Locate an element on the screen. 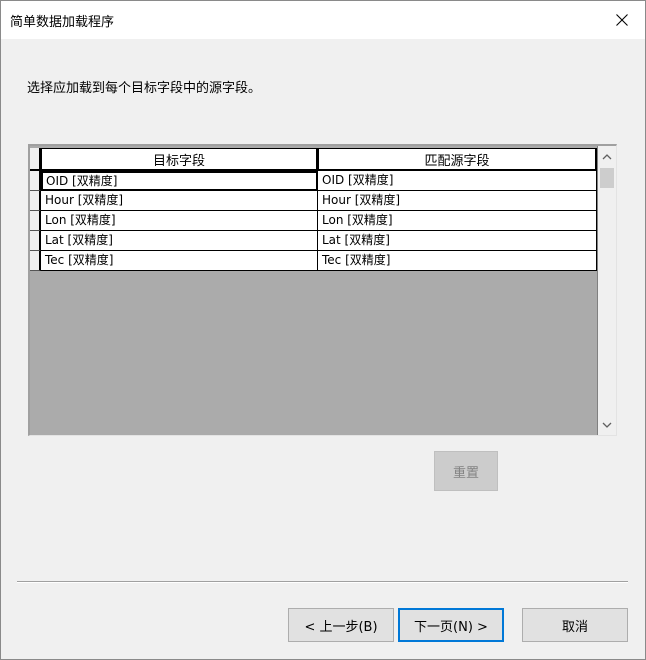 The width and height of the screenshot is (646, 660). target-field-cell: Lat [双精度] is located at coordinates (179, 241).